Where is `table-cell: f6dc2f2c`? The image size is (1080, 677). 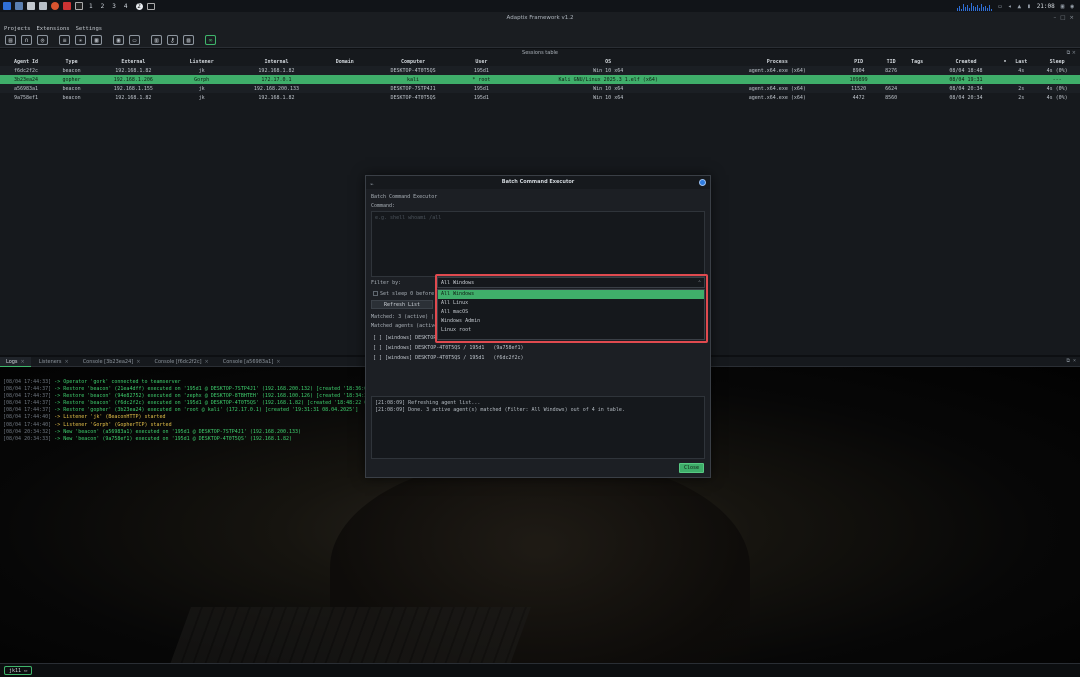
table-cell: f6dc2f2c is located at coordinates (26, 70).